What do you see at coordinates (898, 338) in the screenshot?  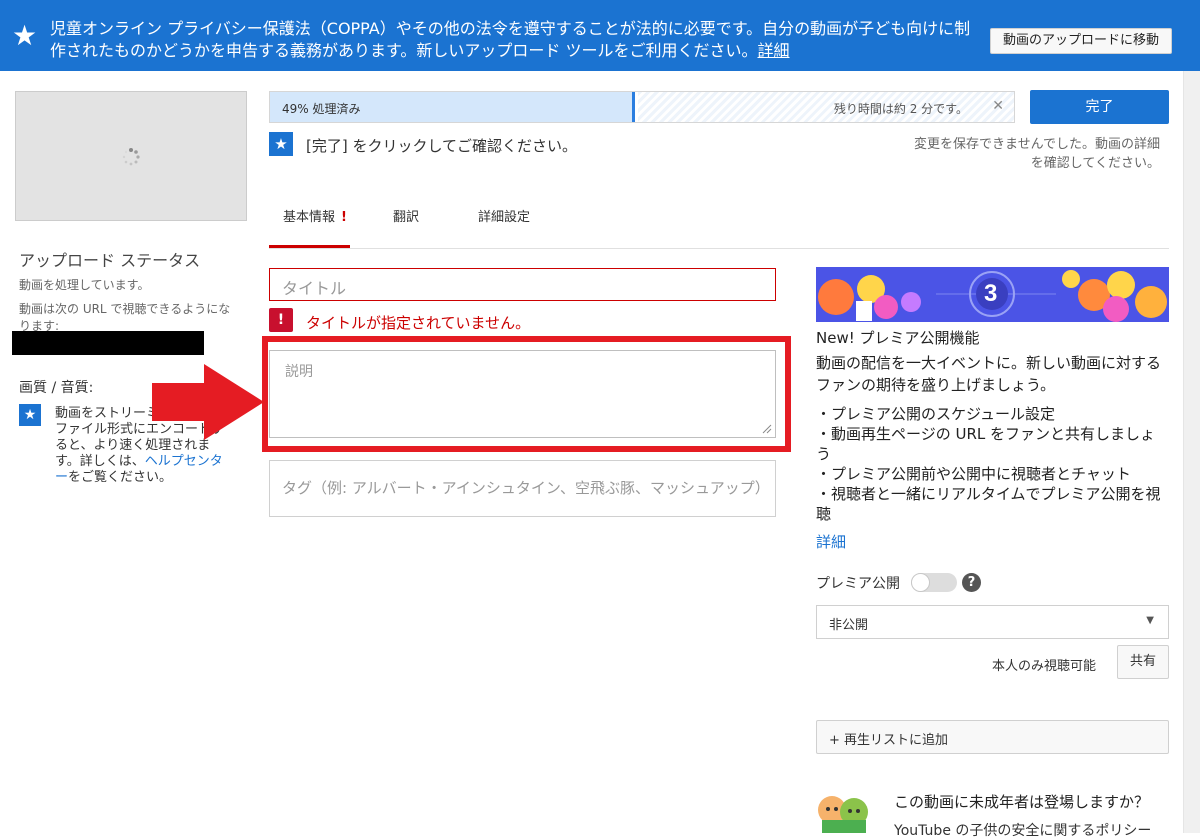 I see `premiere-title: New! プレミア公開機能` at bounding box center [898, 338].